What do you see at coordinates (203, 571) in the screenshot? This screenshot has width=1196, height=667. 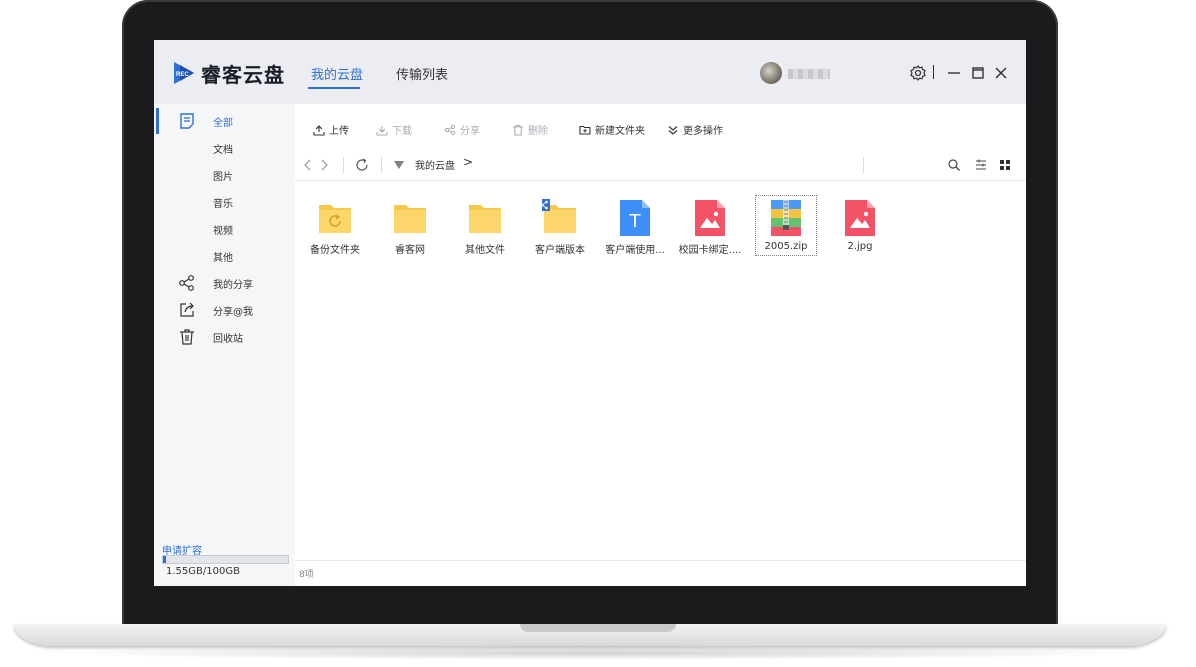 I see `storage-quota-text: 1.55GB/100GB` at bounding box center [203, 571].